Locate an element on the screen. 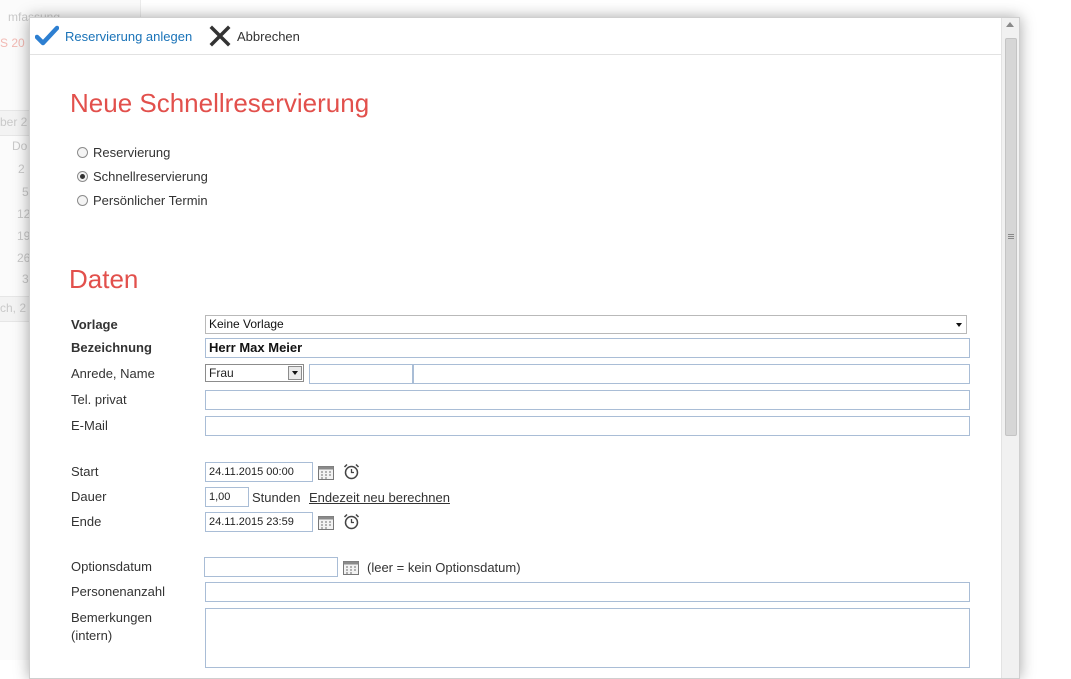 Image resolution: width=1071 pixels, height=679 pixels. background-fragment: 5 is located at coordinates (25, 192).